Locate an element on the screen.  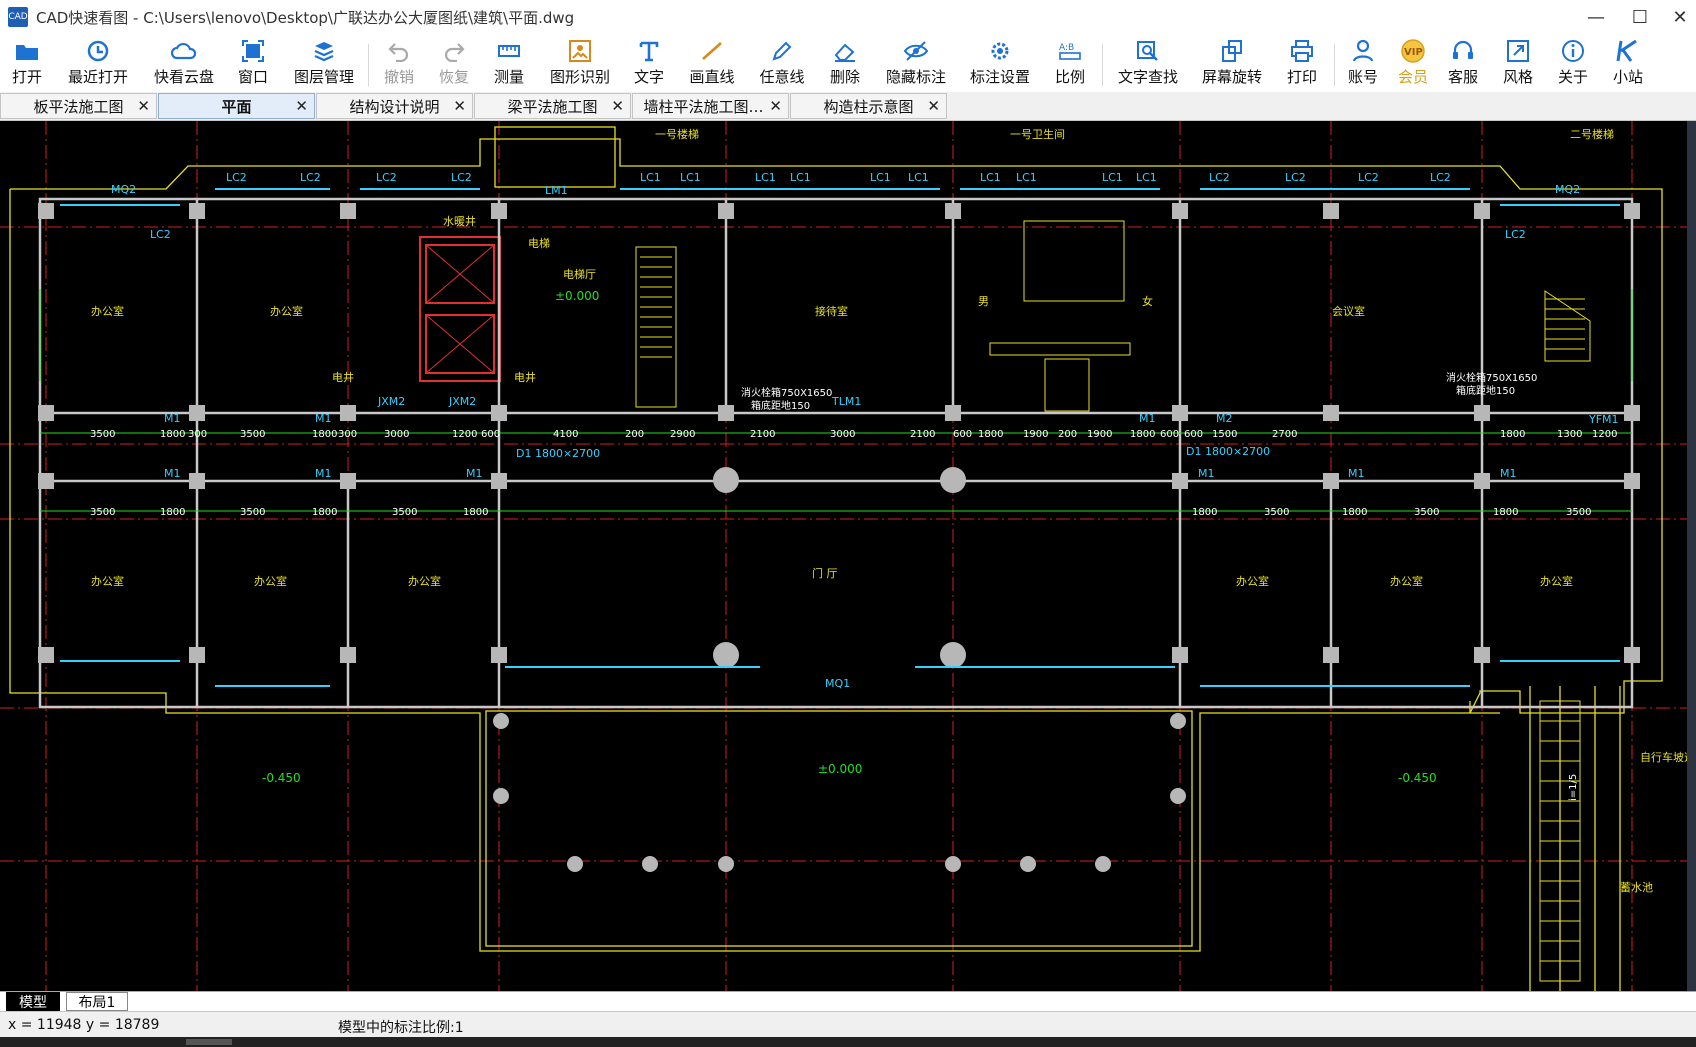
rotate-screen-button: 屏幕旋转 is located at coordinates (1232, 64).